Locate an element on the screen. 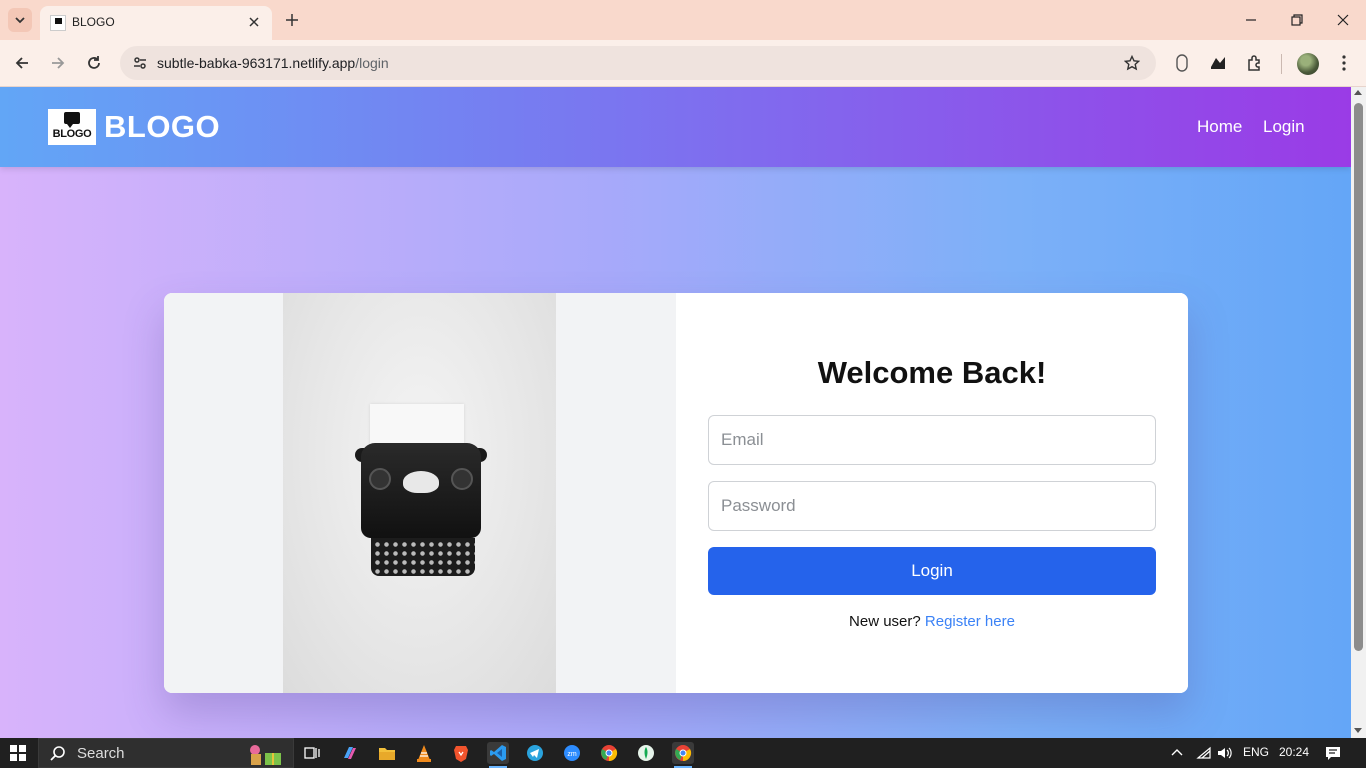  scroll-down-arrow-icon is located at coordinates (1358, 730).